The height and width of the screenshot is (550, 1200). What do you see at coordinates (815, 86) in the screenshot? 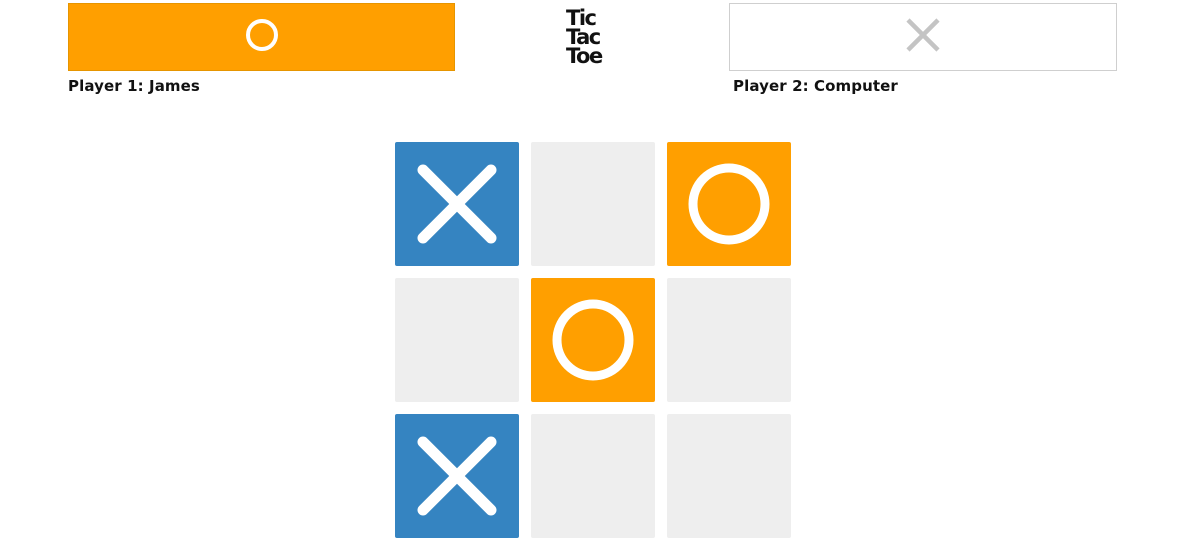
I see `player2-label: Player 2: Computer` at bounding box center [815, 86].